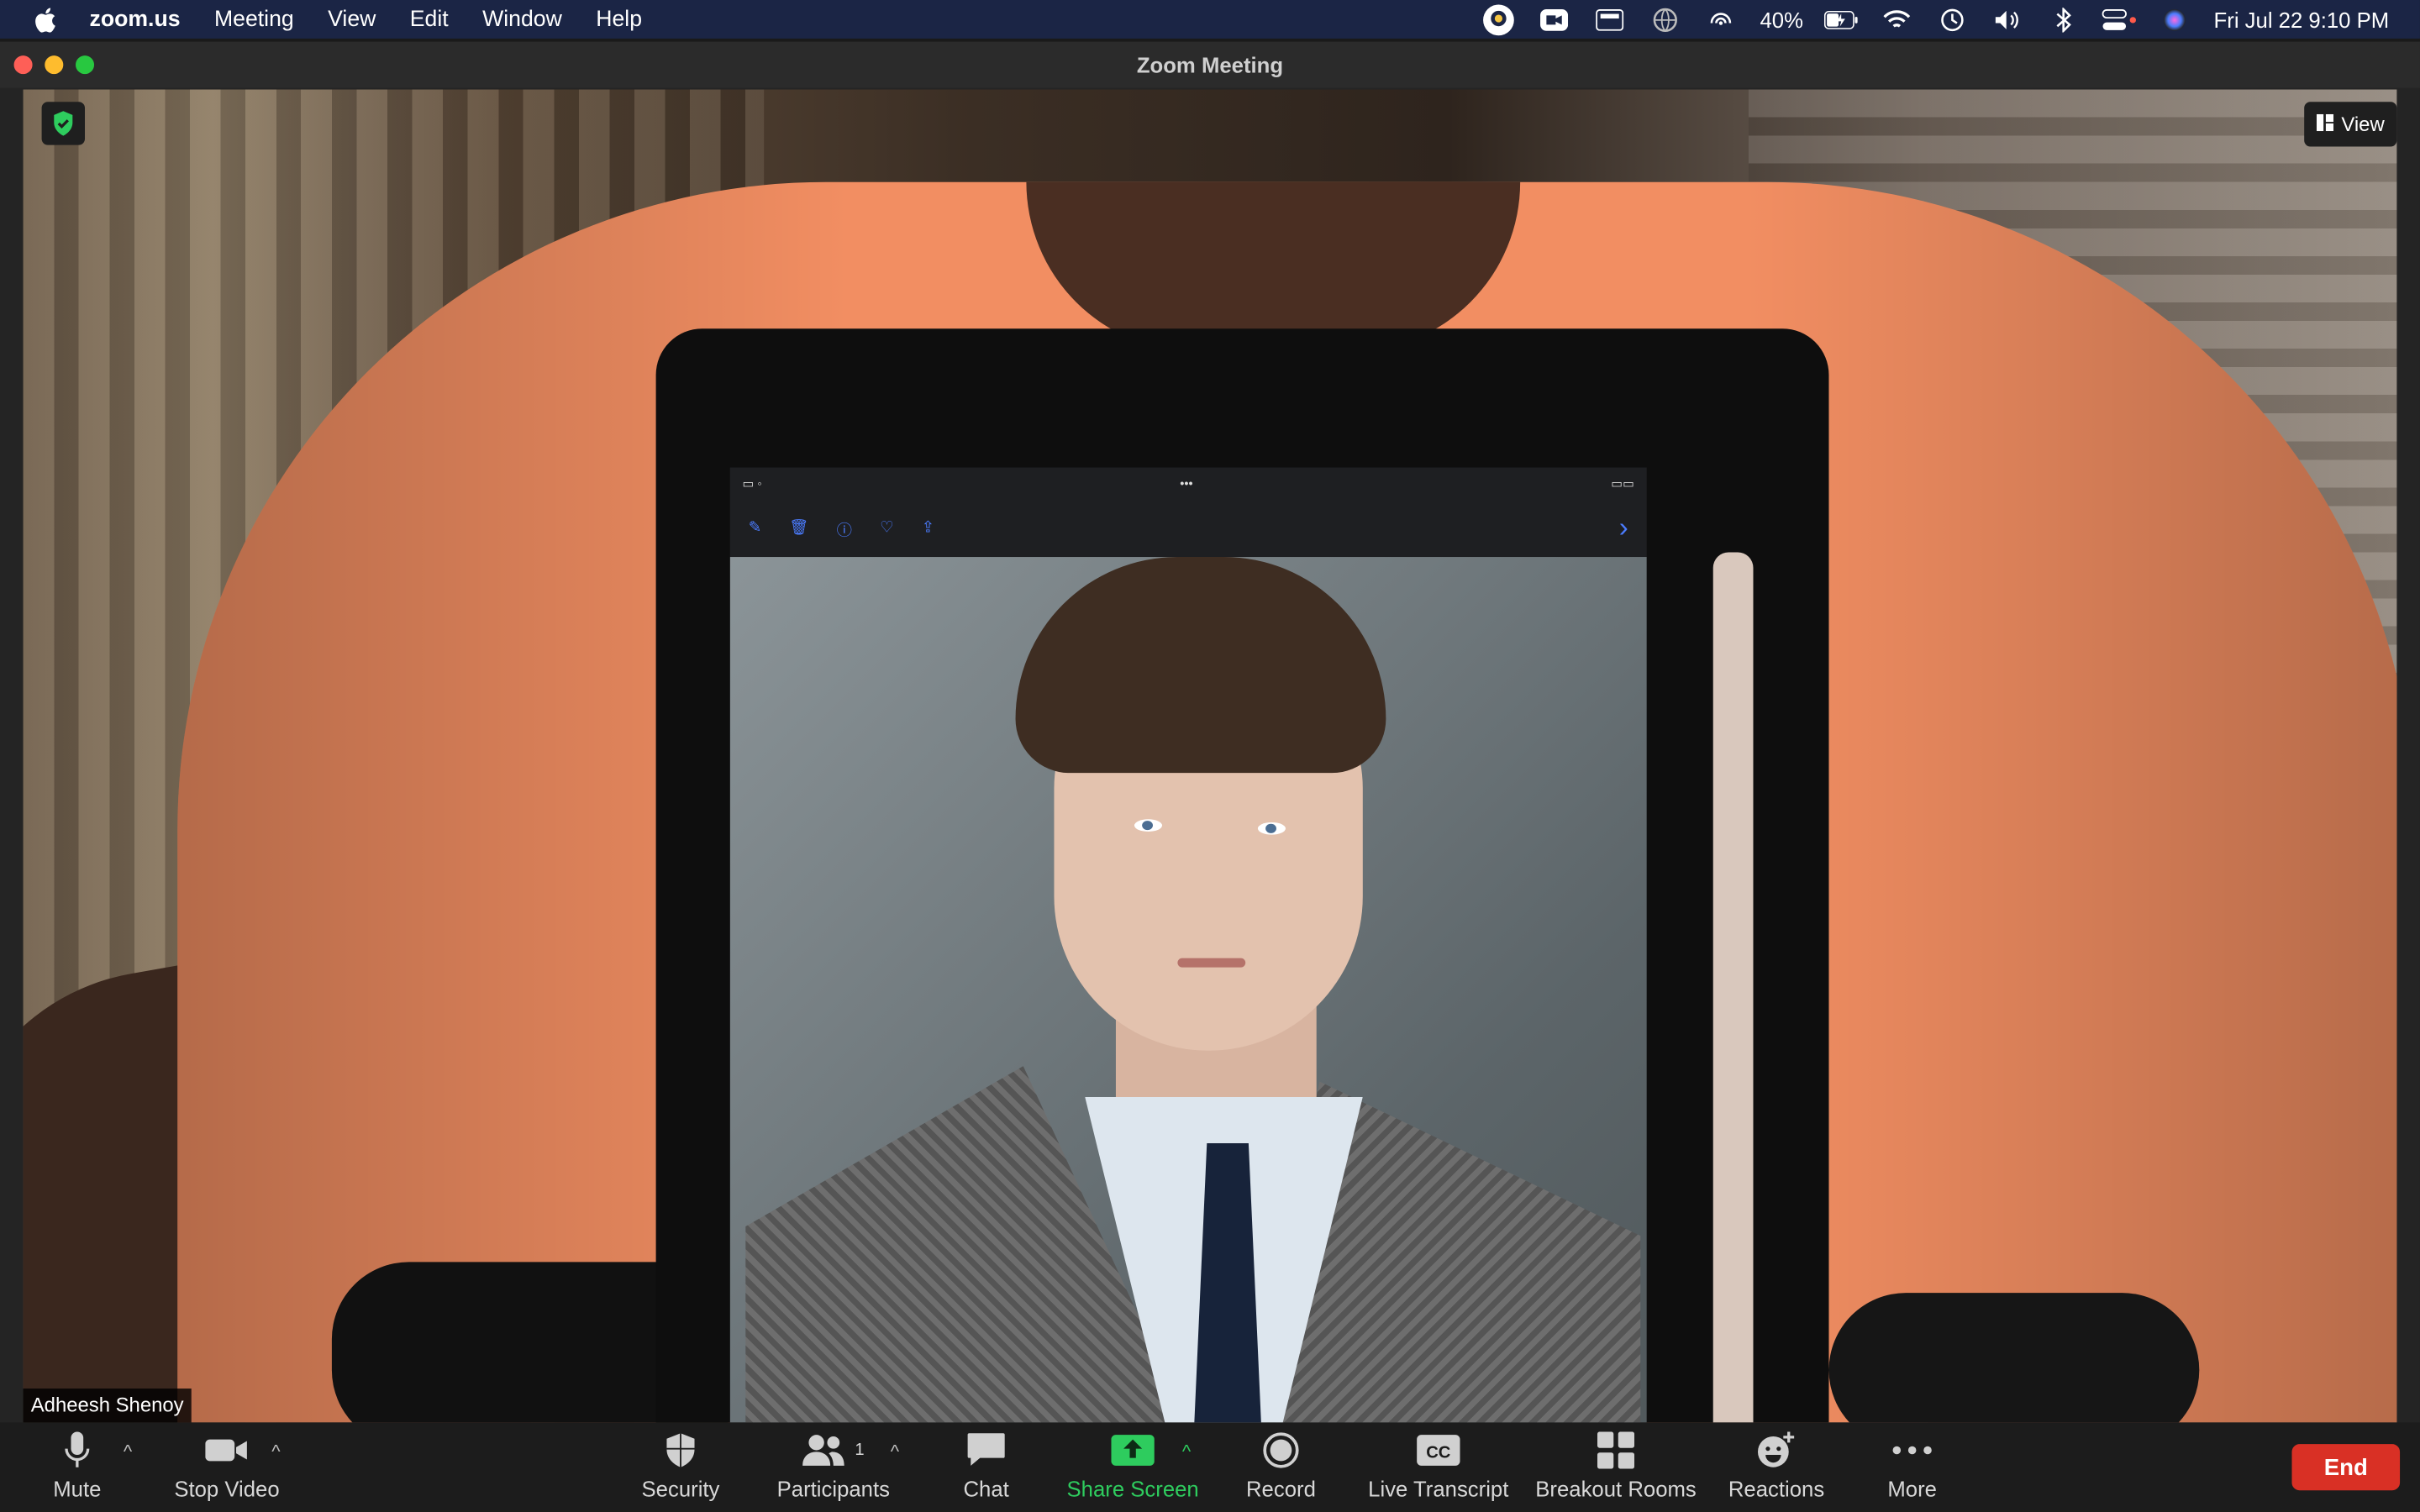 This screenshot has width=2420, height=1512. I want to click on webcam-status-icon, so click(1499, 19).